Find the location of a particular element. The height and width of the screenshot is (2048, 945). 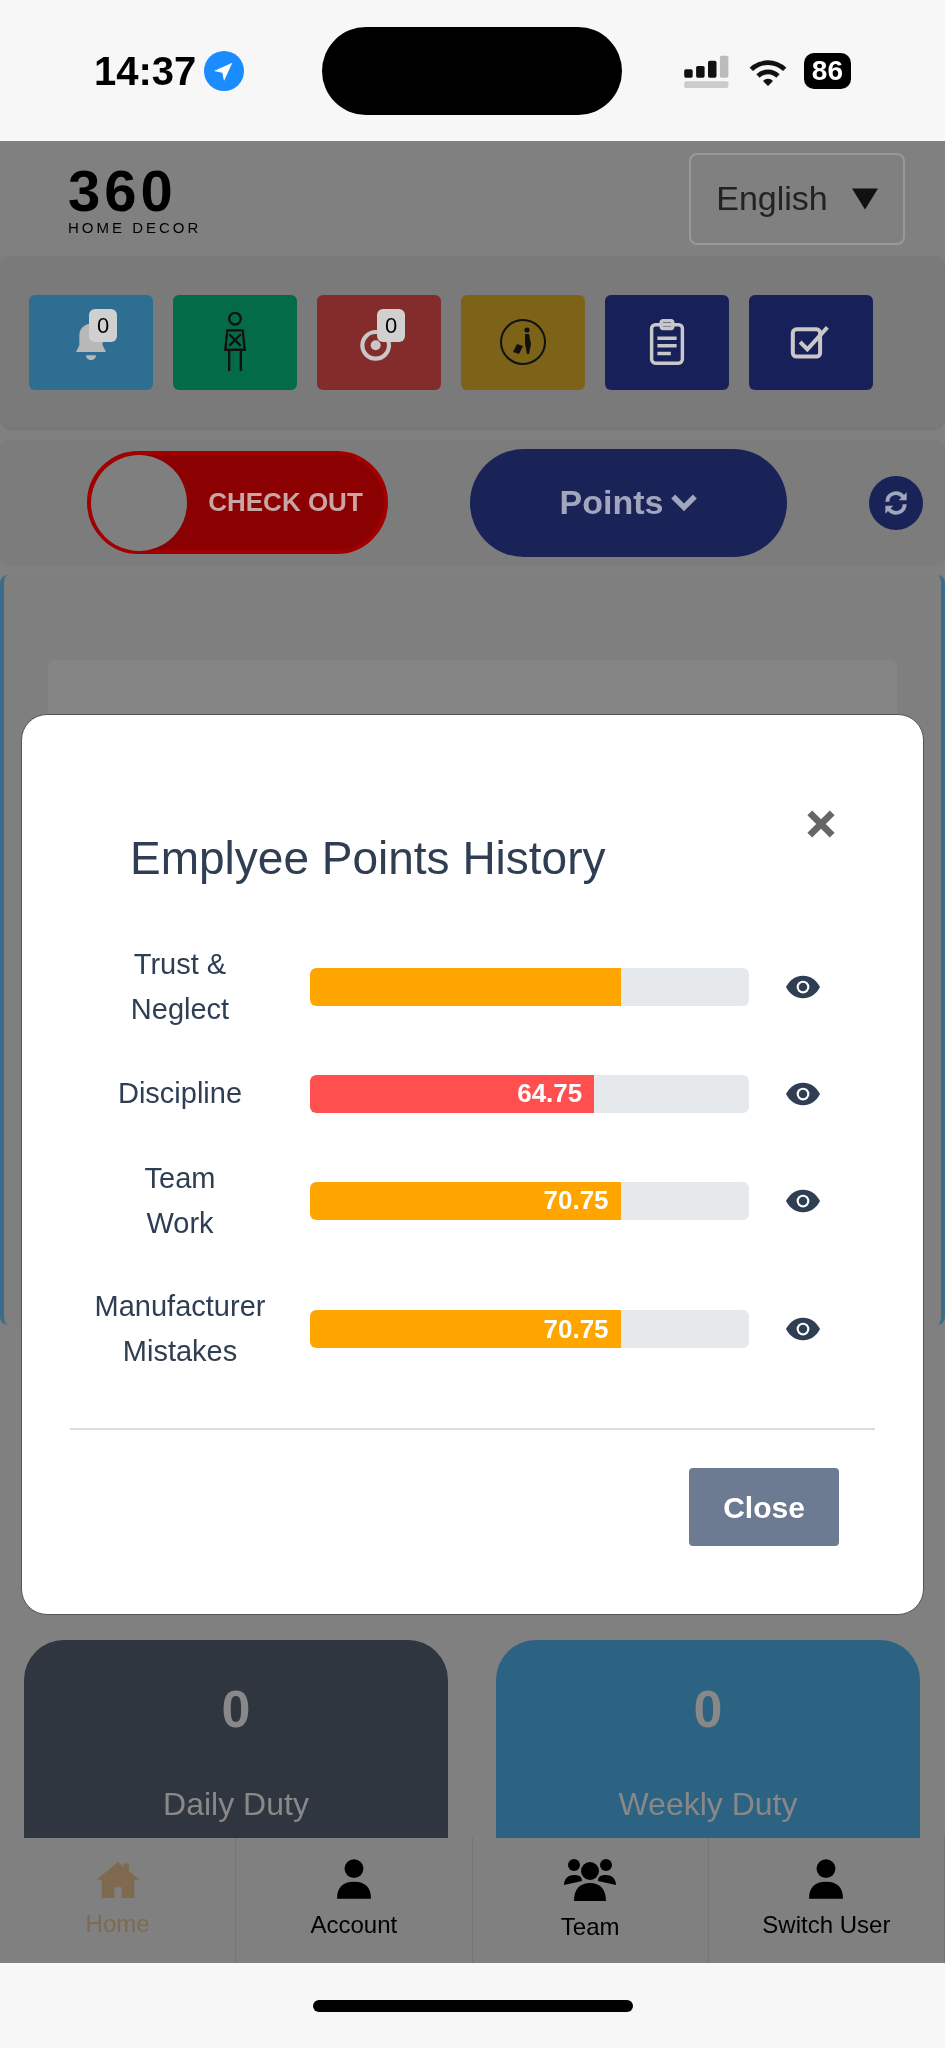

home-icon is located at coordinates (117, 1878).